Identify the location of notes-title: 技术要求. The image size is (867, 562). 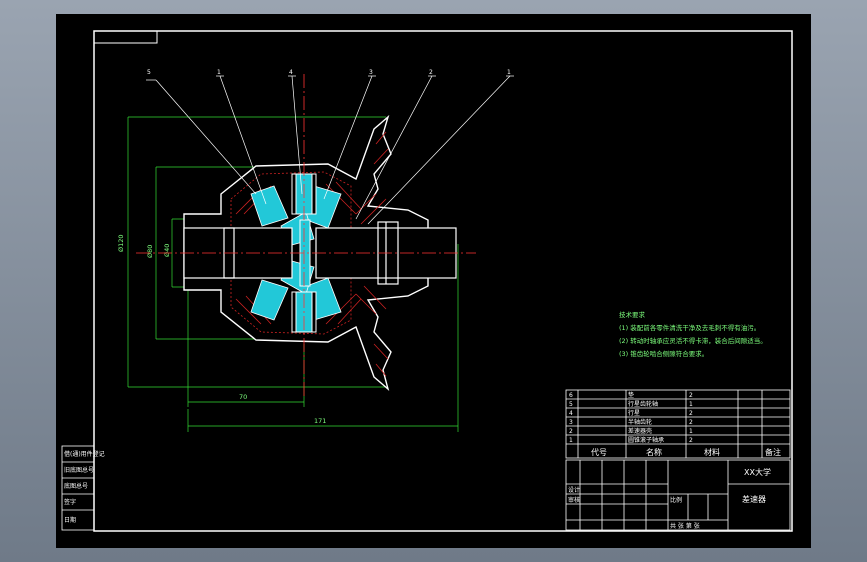
(632, 314).